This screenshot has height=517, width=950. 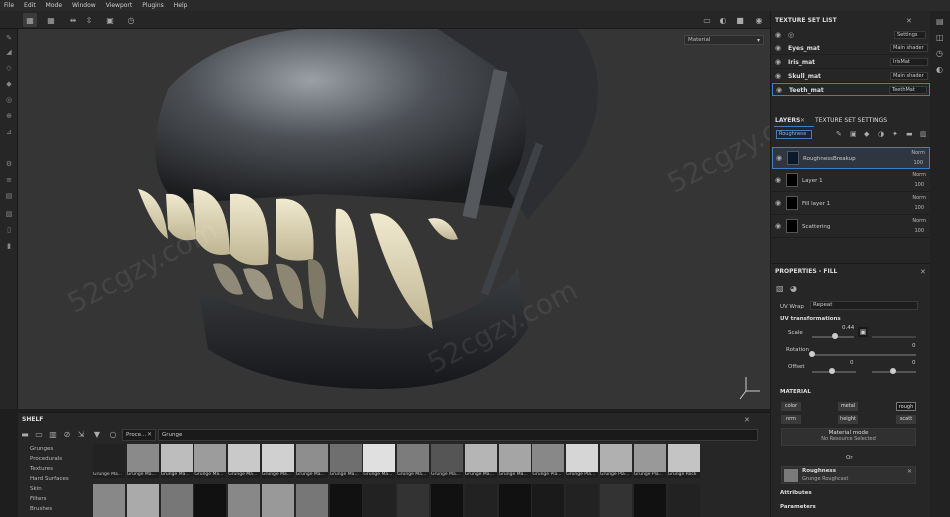 What do you see at coordinates (53, 435) in the screenshot?
I see `delete-icon: ▥` at bounding box center [53, 435].